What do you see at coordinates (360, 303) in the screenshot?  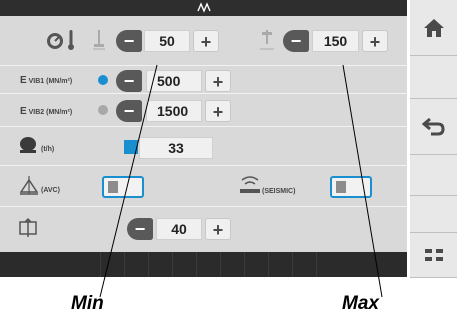 I see `max-annotation: Max` at bounding box center [360, 303].